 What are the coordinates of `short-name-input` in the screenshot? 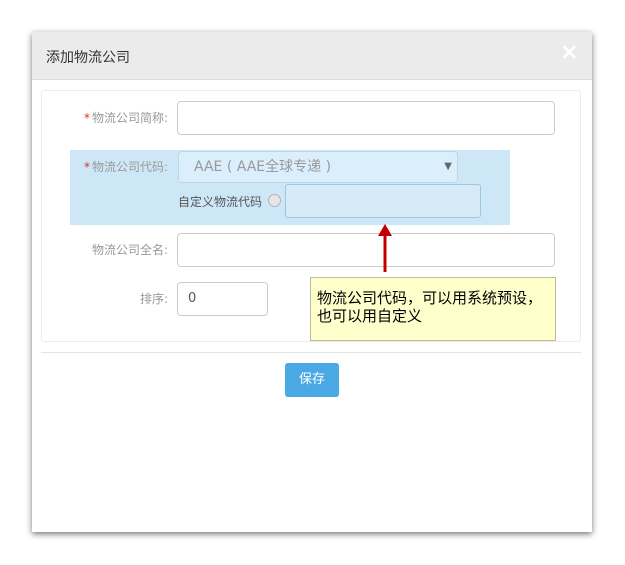 It's located at (366, 118).